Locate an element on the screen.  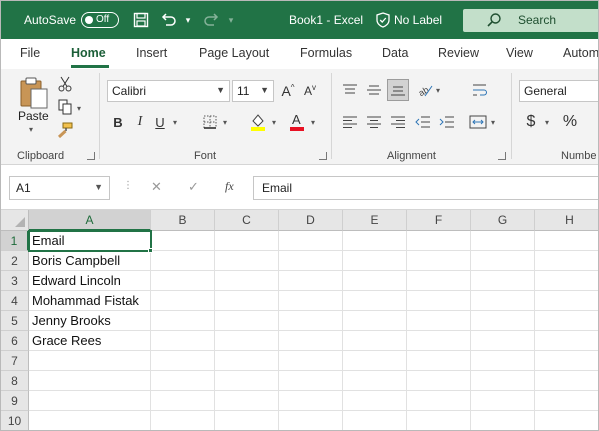
paste-label: Paste is located at coordinates (33, 116).